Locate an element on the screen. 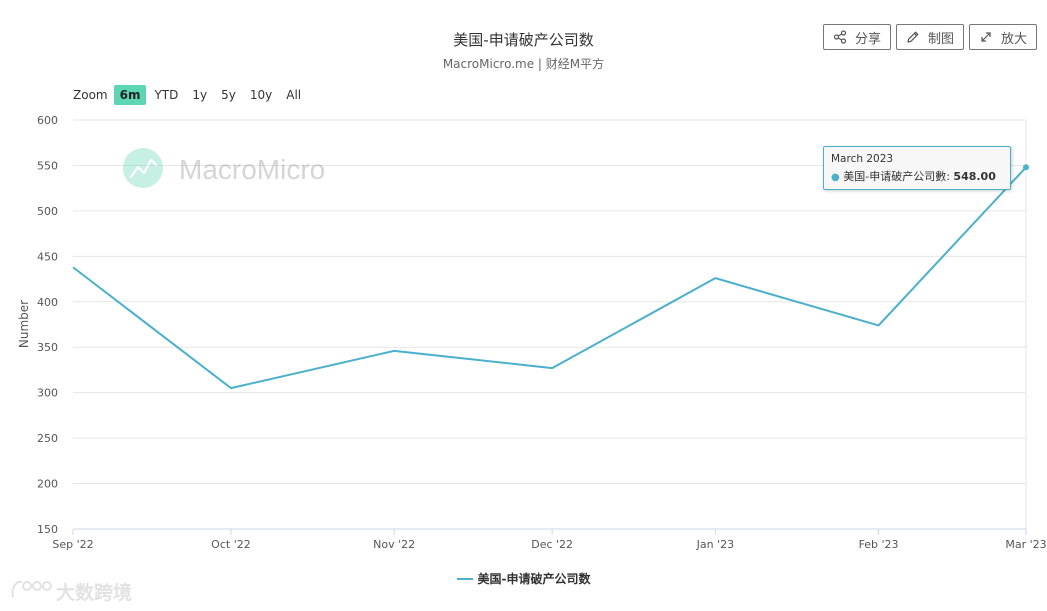 This screenshot has width=1047, height=611. y-axis-title: Number is located at coordinates (24, 324).